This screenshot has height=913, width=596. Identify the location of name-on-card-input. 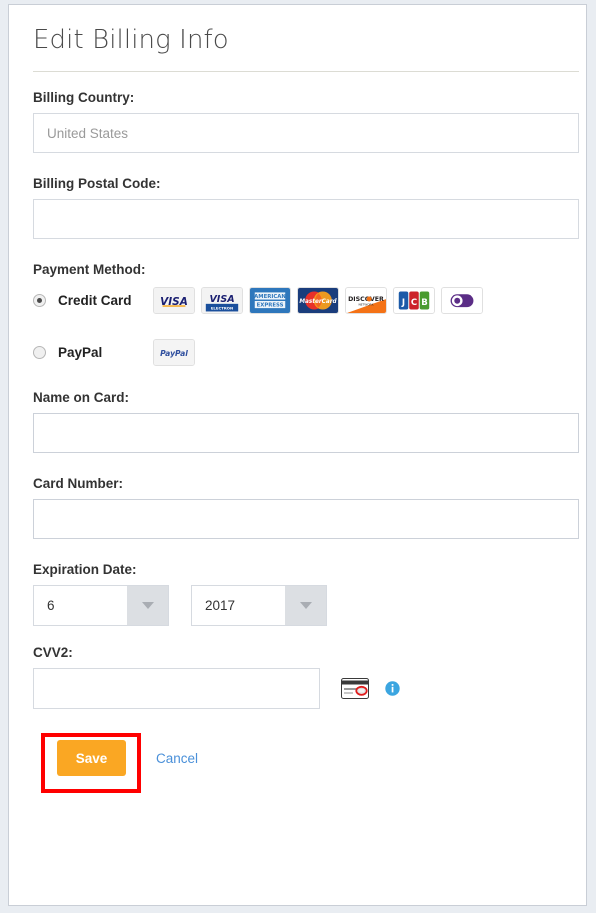
(306, 433).